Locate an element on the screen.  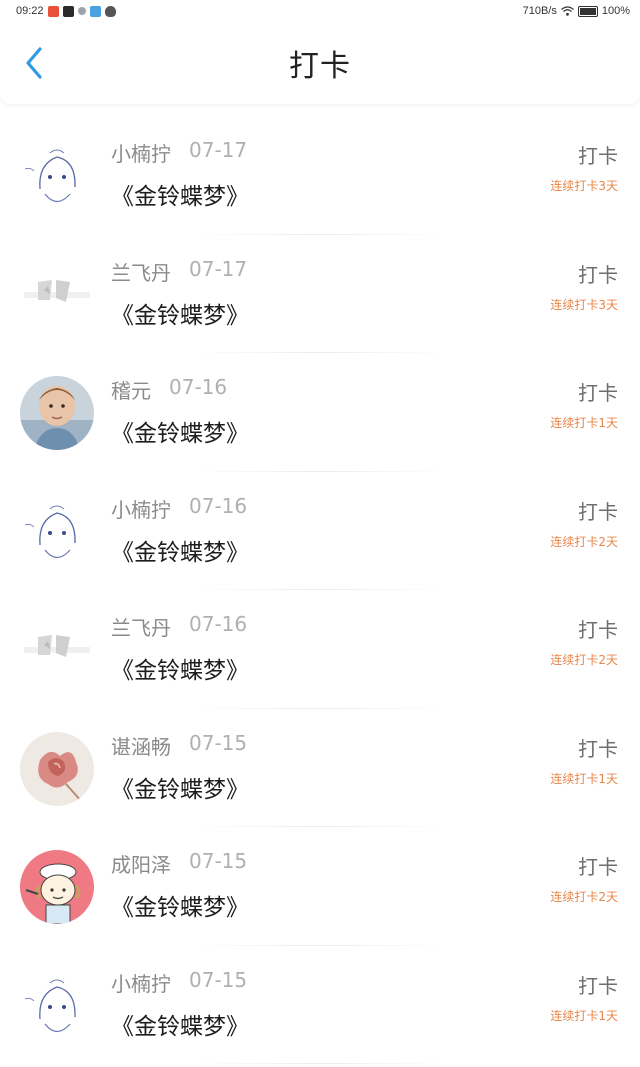
status-left: 09:22 is located at coordinates (66, 11).